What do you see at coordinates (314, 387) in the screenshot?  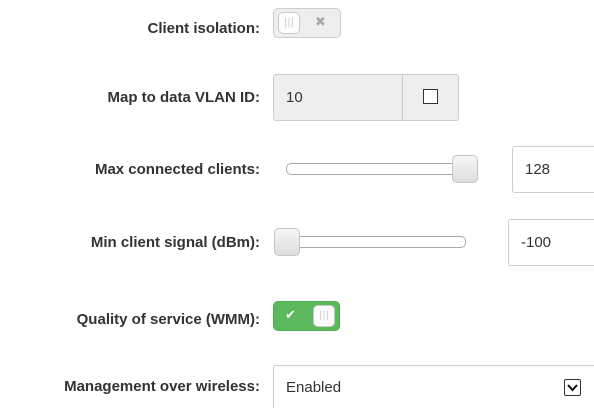 I see `management-select-value: Enabled` at bounding box center [314, 387].